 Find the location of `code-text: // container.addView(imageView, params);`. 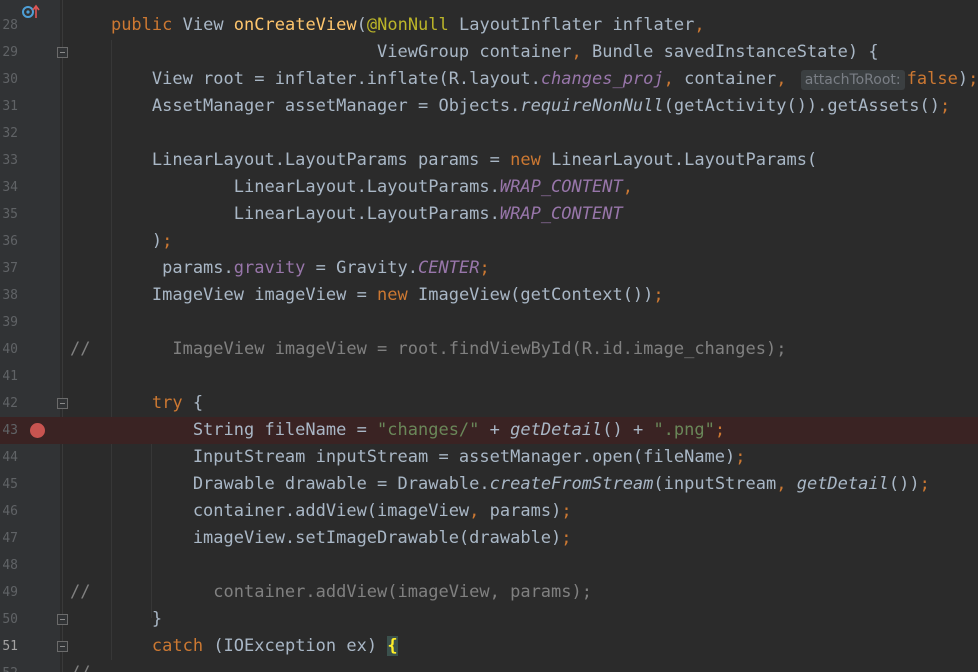

code-text: // container.addView(imageView, params); is located at coordinates (331, 592).